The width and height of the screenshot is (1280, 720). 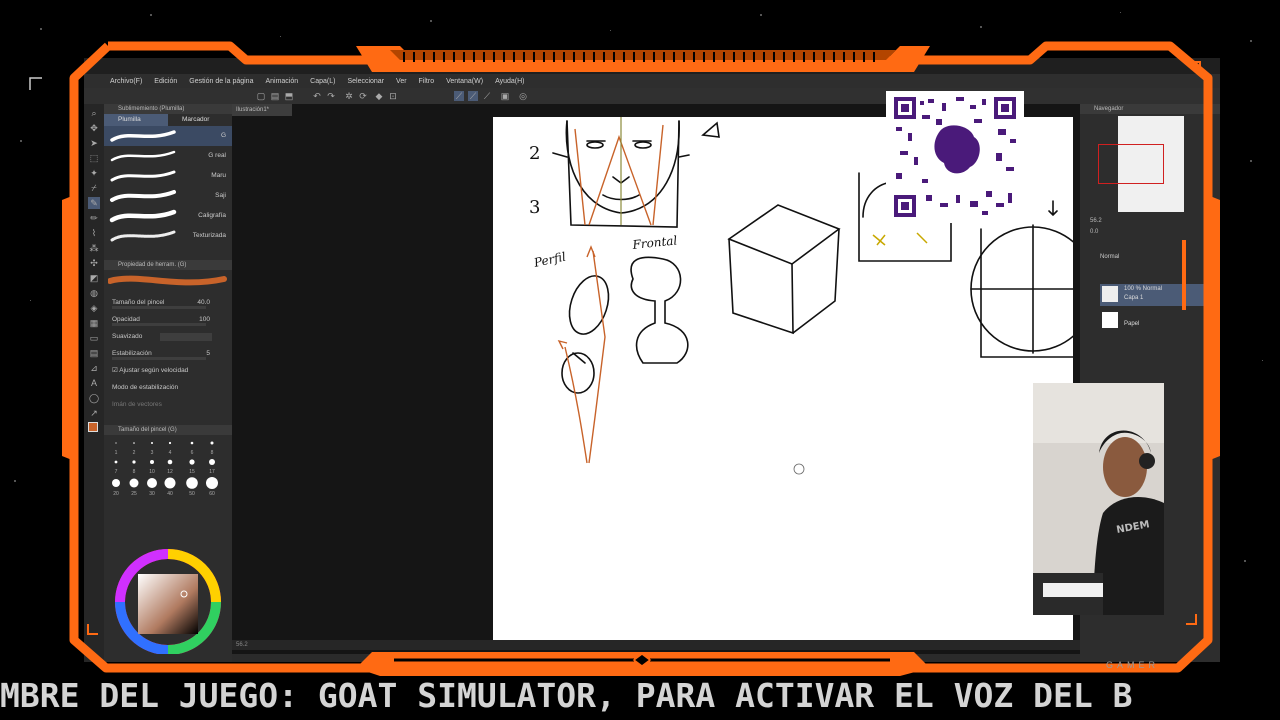 I want to click on ruler-icon: ⊿, so click(x=94, y=368).